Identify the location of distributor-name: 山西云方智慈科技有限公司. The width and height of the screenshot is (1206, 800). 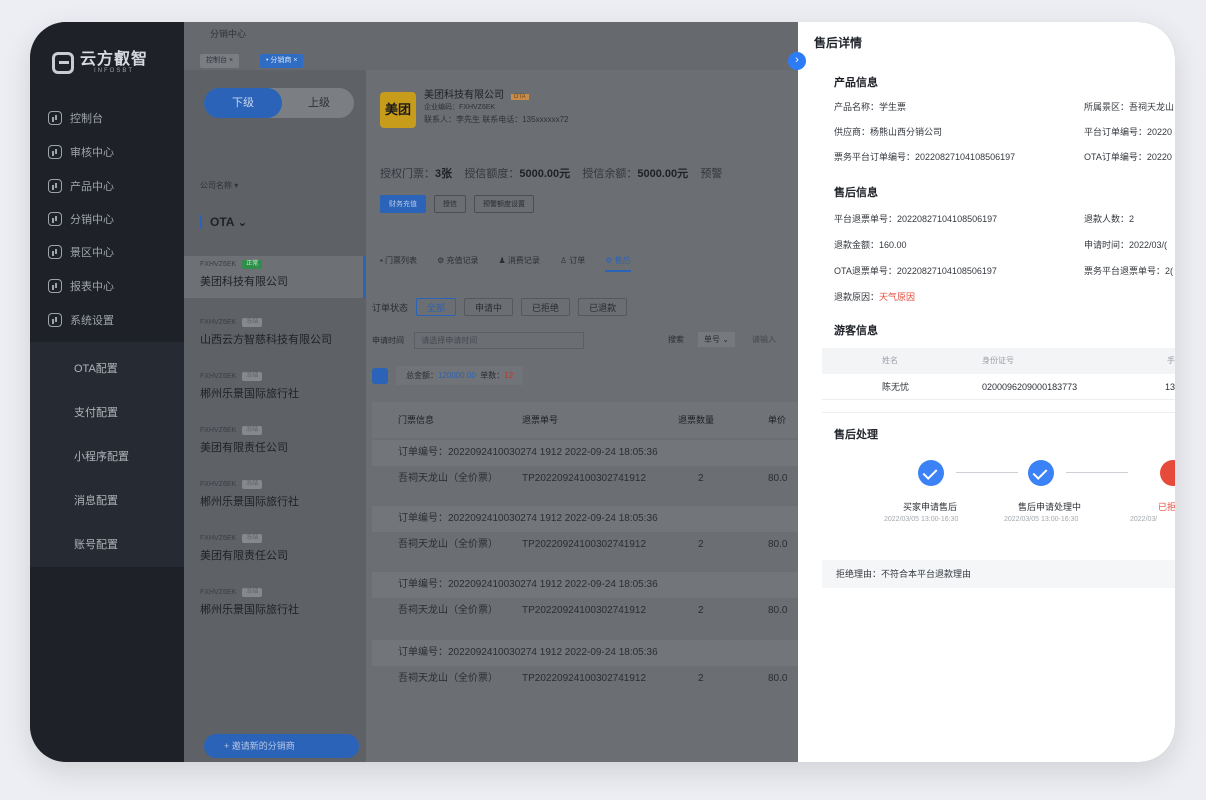
(266, 340).